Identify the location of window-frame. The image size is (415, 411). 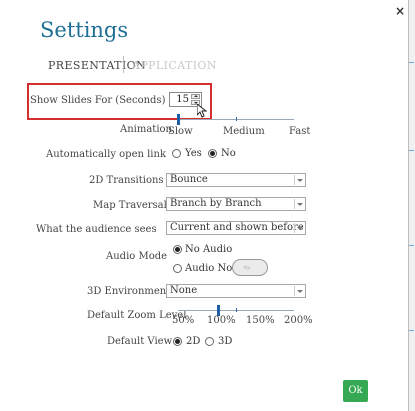
(411, 205).